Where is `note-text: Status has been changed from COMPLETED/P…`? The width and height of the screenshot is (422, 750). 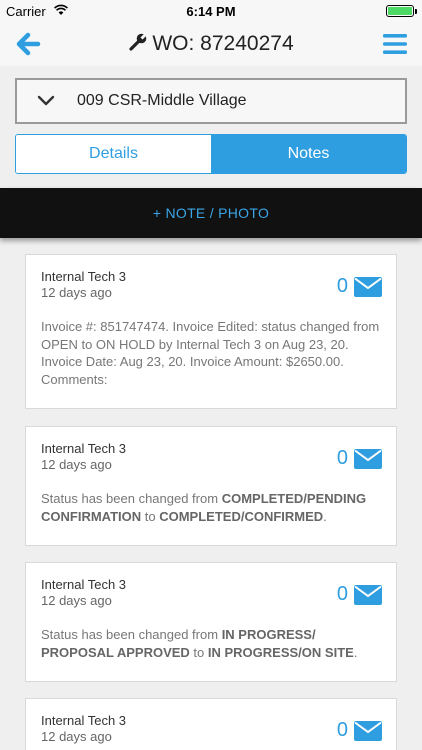
note-text: Status has been changed from COMPLETED/P… is located at coordinates (213, 507).